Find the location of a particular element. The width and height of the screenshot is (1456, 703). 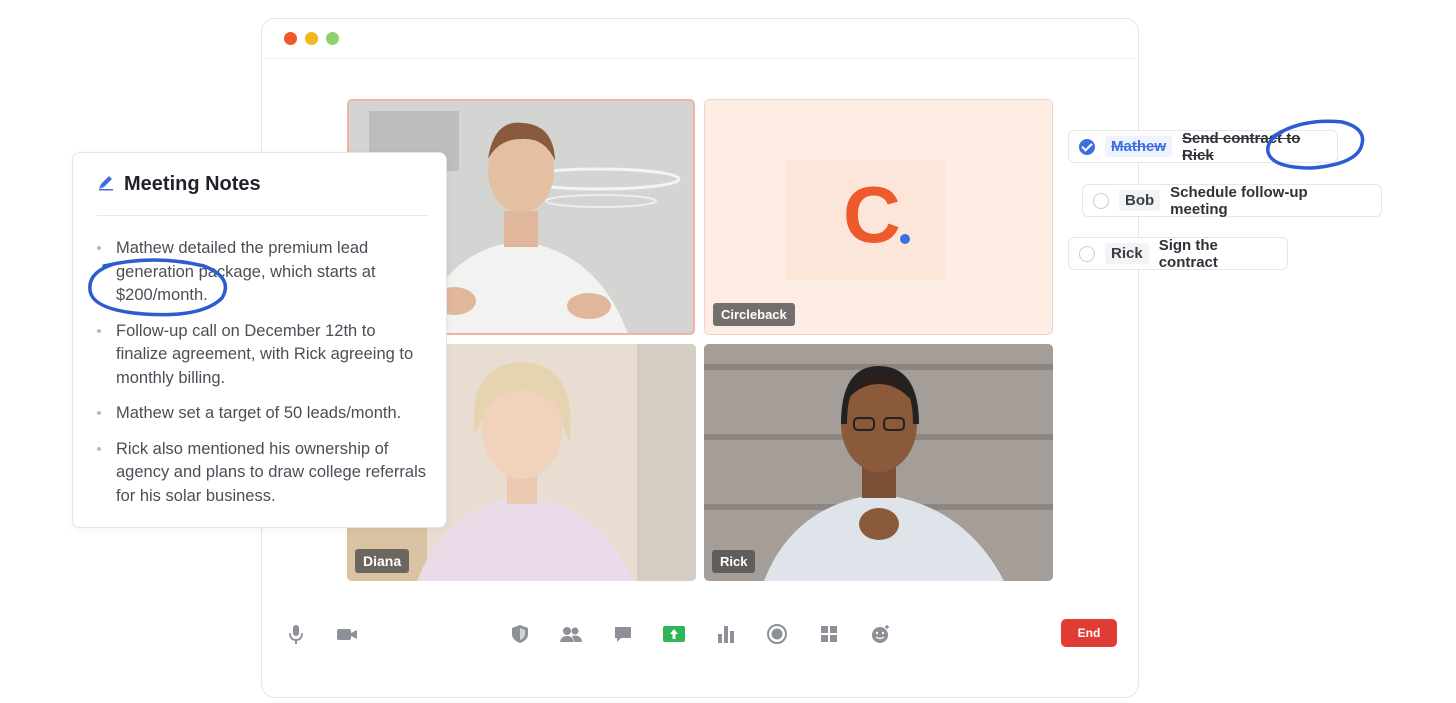

share-screen-icon is located at coordinates (674, 634).